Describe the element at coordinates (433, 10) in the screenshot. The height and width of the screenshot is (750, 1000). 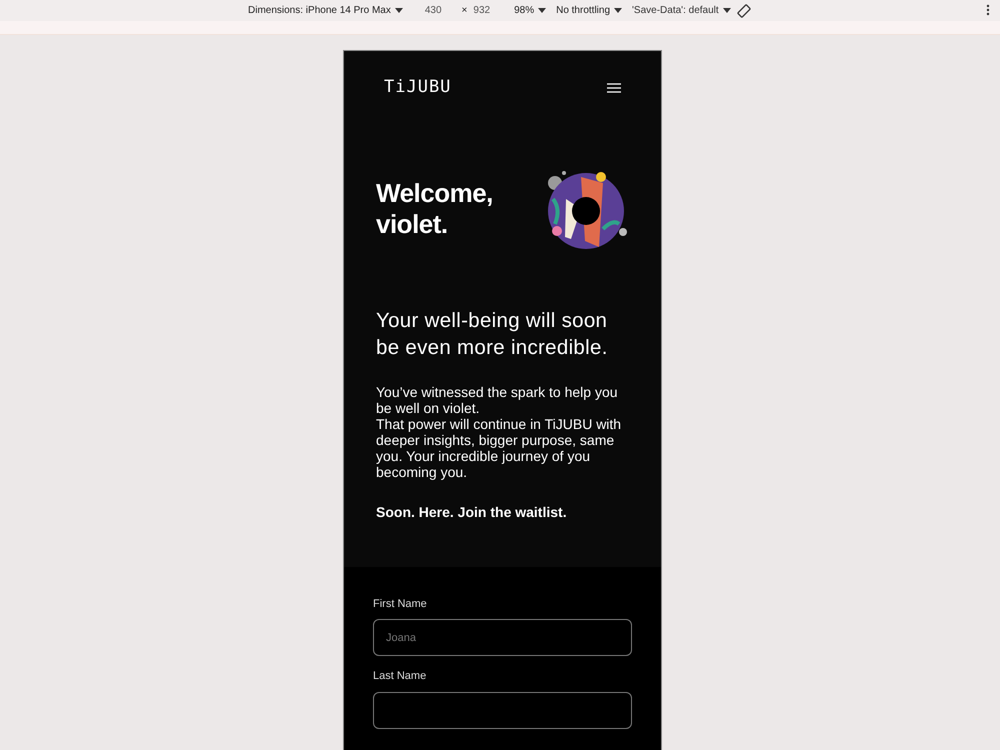
I see `width-field: 430` at that location.